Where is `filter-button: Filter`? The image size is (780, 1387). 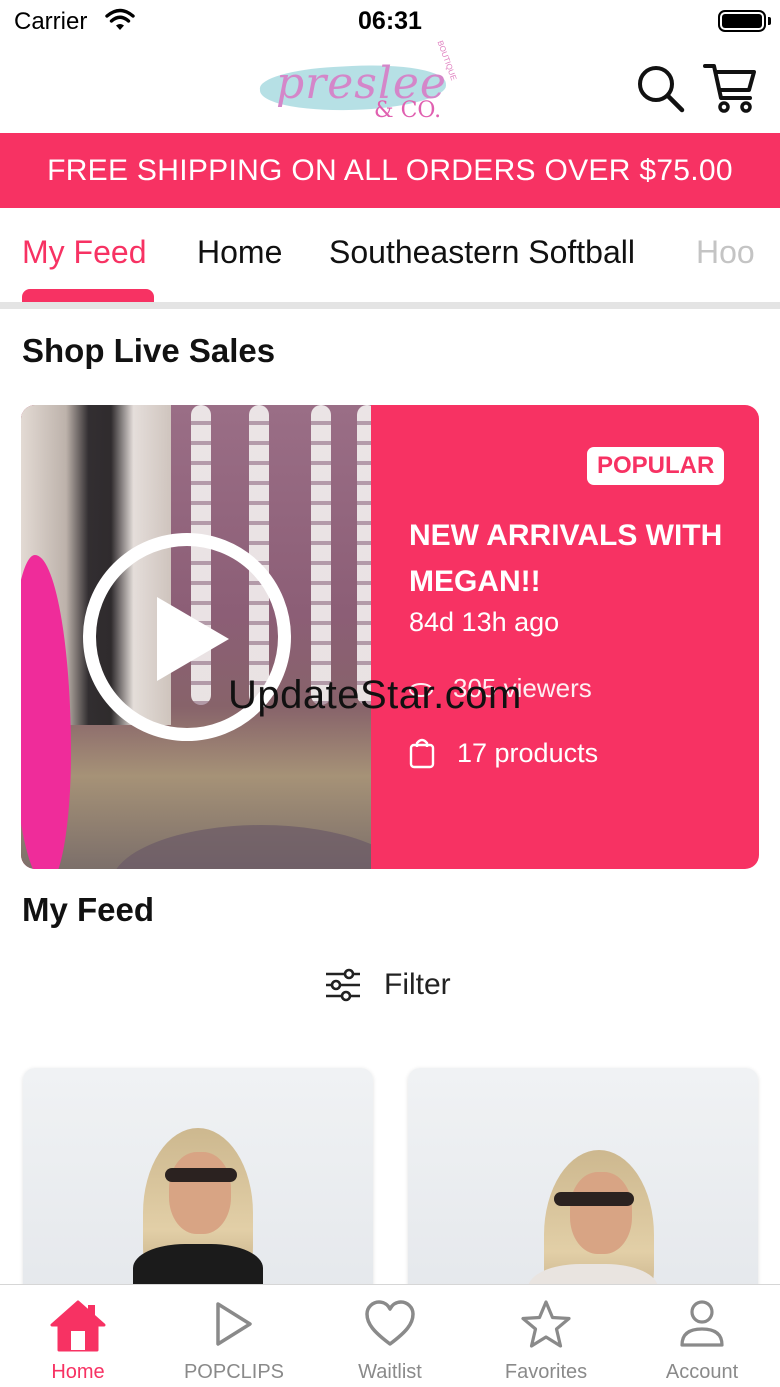
filter-button: Filter is located at coordinates (387, 985).